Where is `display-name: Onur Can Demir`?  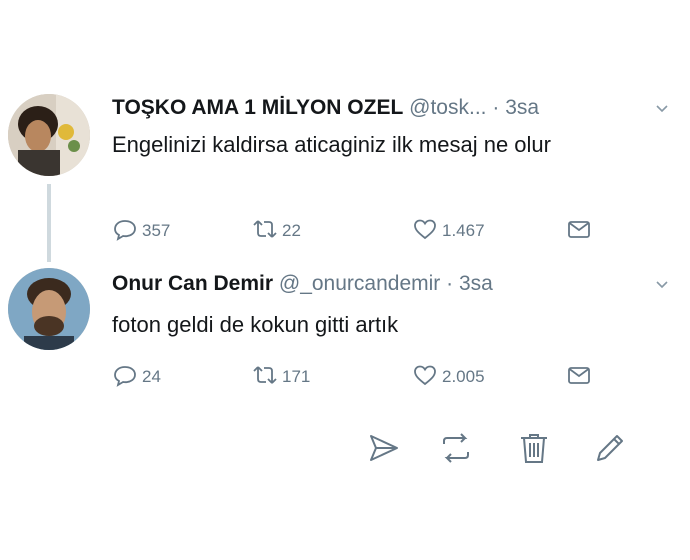
display-name: Onur Can Demir is located at coordinates (192, 283).